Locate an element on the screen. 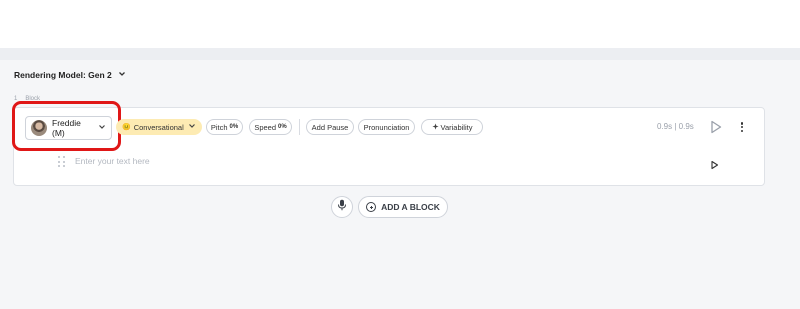 The image size is (800, 309). add-pause-button: Add Pause is located at coordinates (330, 127).